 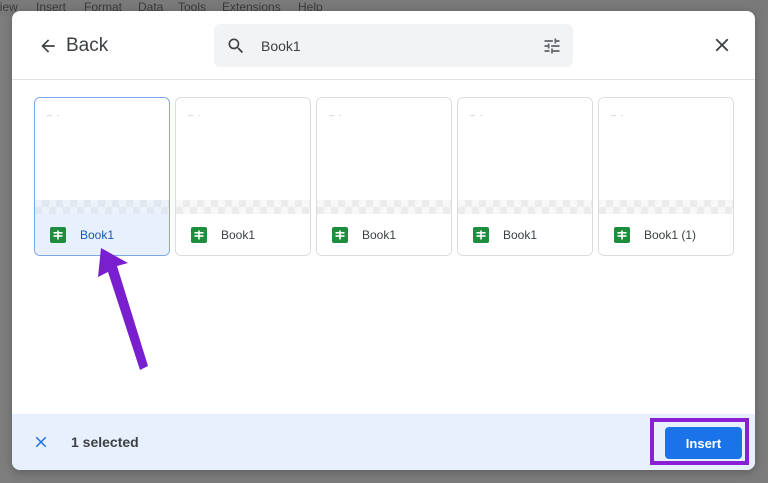 I want to click on file-name: Book1 (1), so click(x=670, y=234).